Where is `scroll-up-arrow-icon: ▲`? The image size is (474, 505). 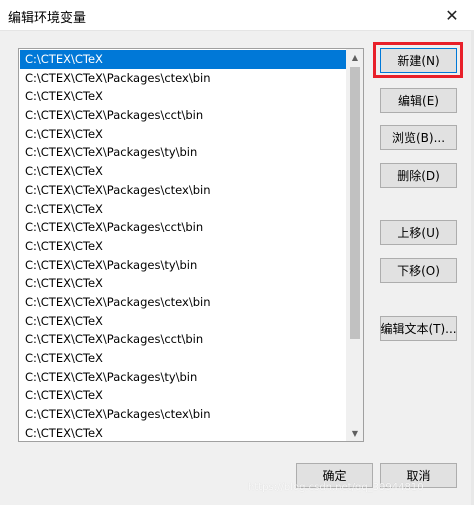 scroll-up-arrow-icon: ▲ is located at coordinates (355, 57).